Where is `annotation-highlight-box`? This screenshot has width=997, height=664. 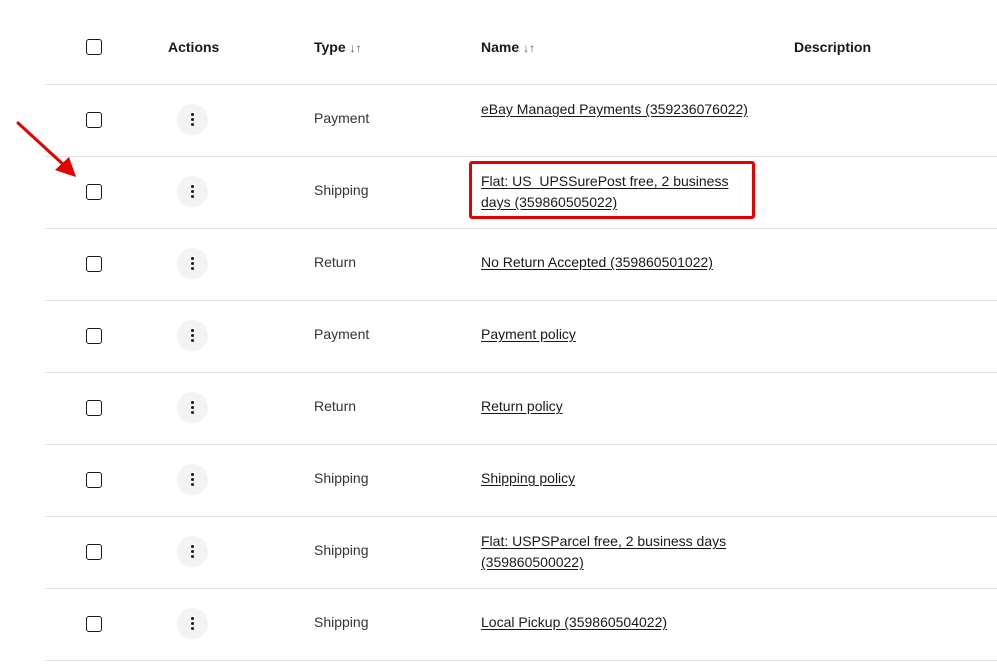 annotation-highlight-box is located at coordinates (612, 190).